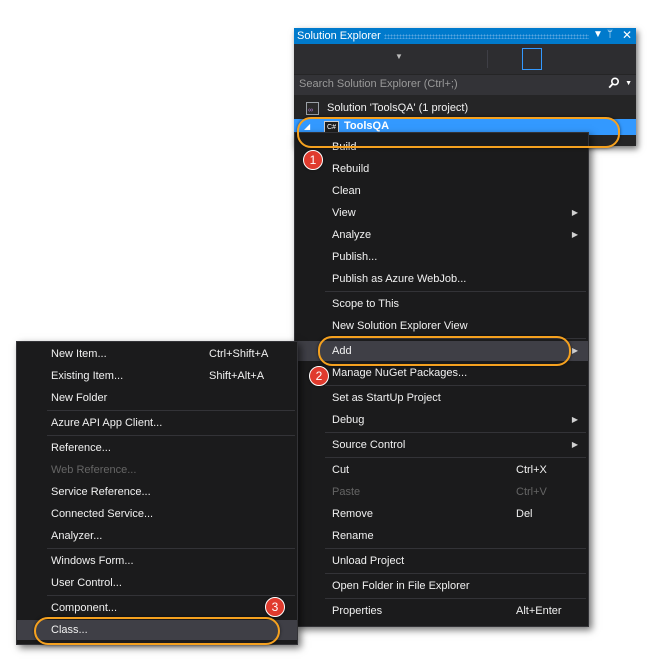 The image size is (649, 663). Describe the element at coordinates (458, 132) in the screenshot. I see `highlight-ring-project` at that location.